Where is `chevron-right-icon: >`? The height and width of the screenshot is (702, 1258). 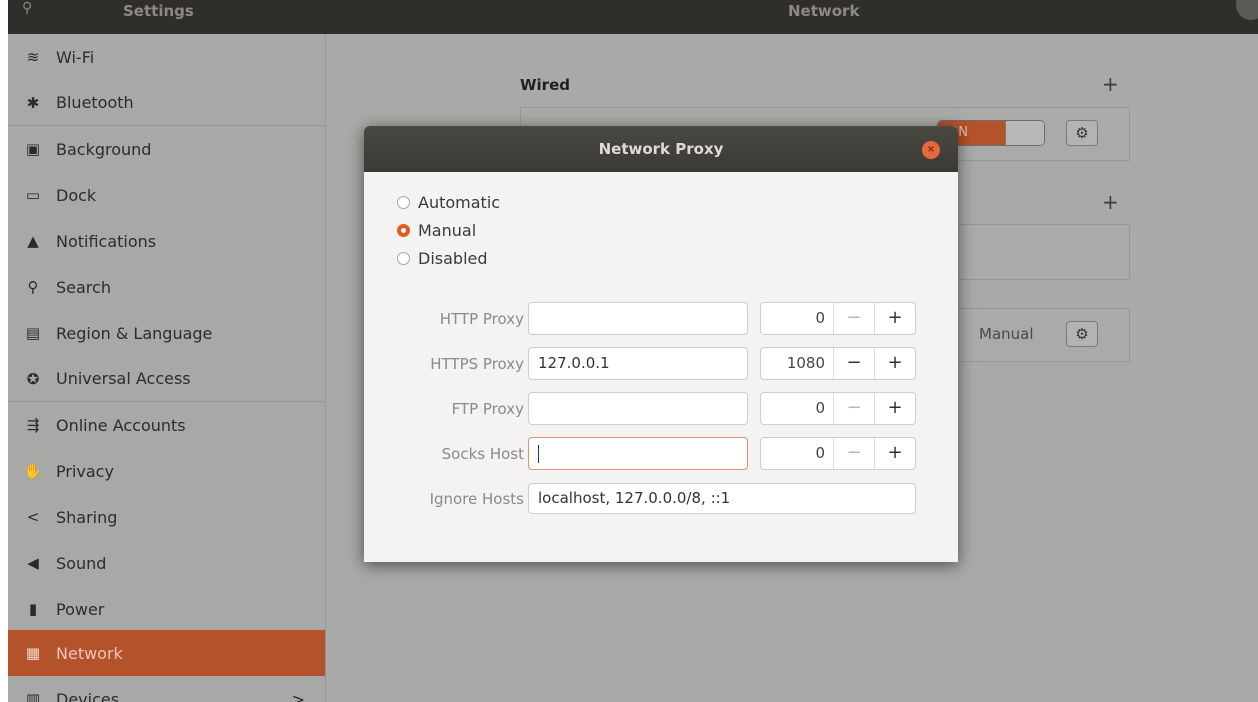 chevron-right-icon: > is located at coordinates (298, 695).